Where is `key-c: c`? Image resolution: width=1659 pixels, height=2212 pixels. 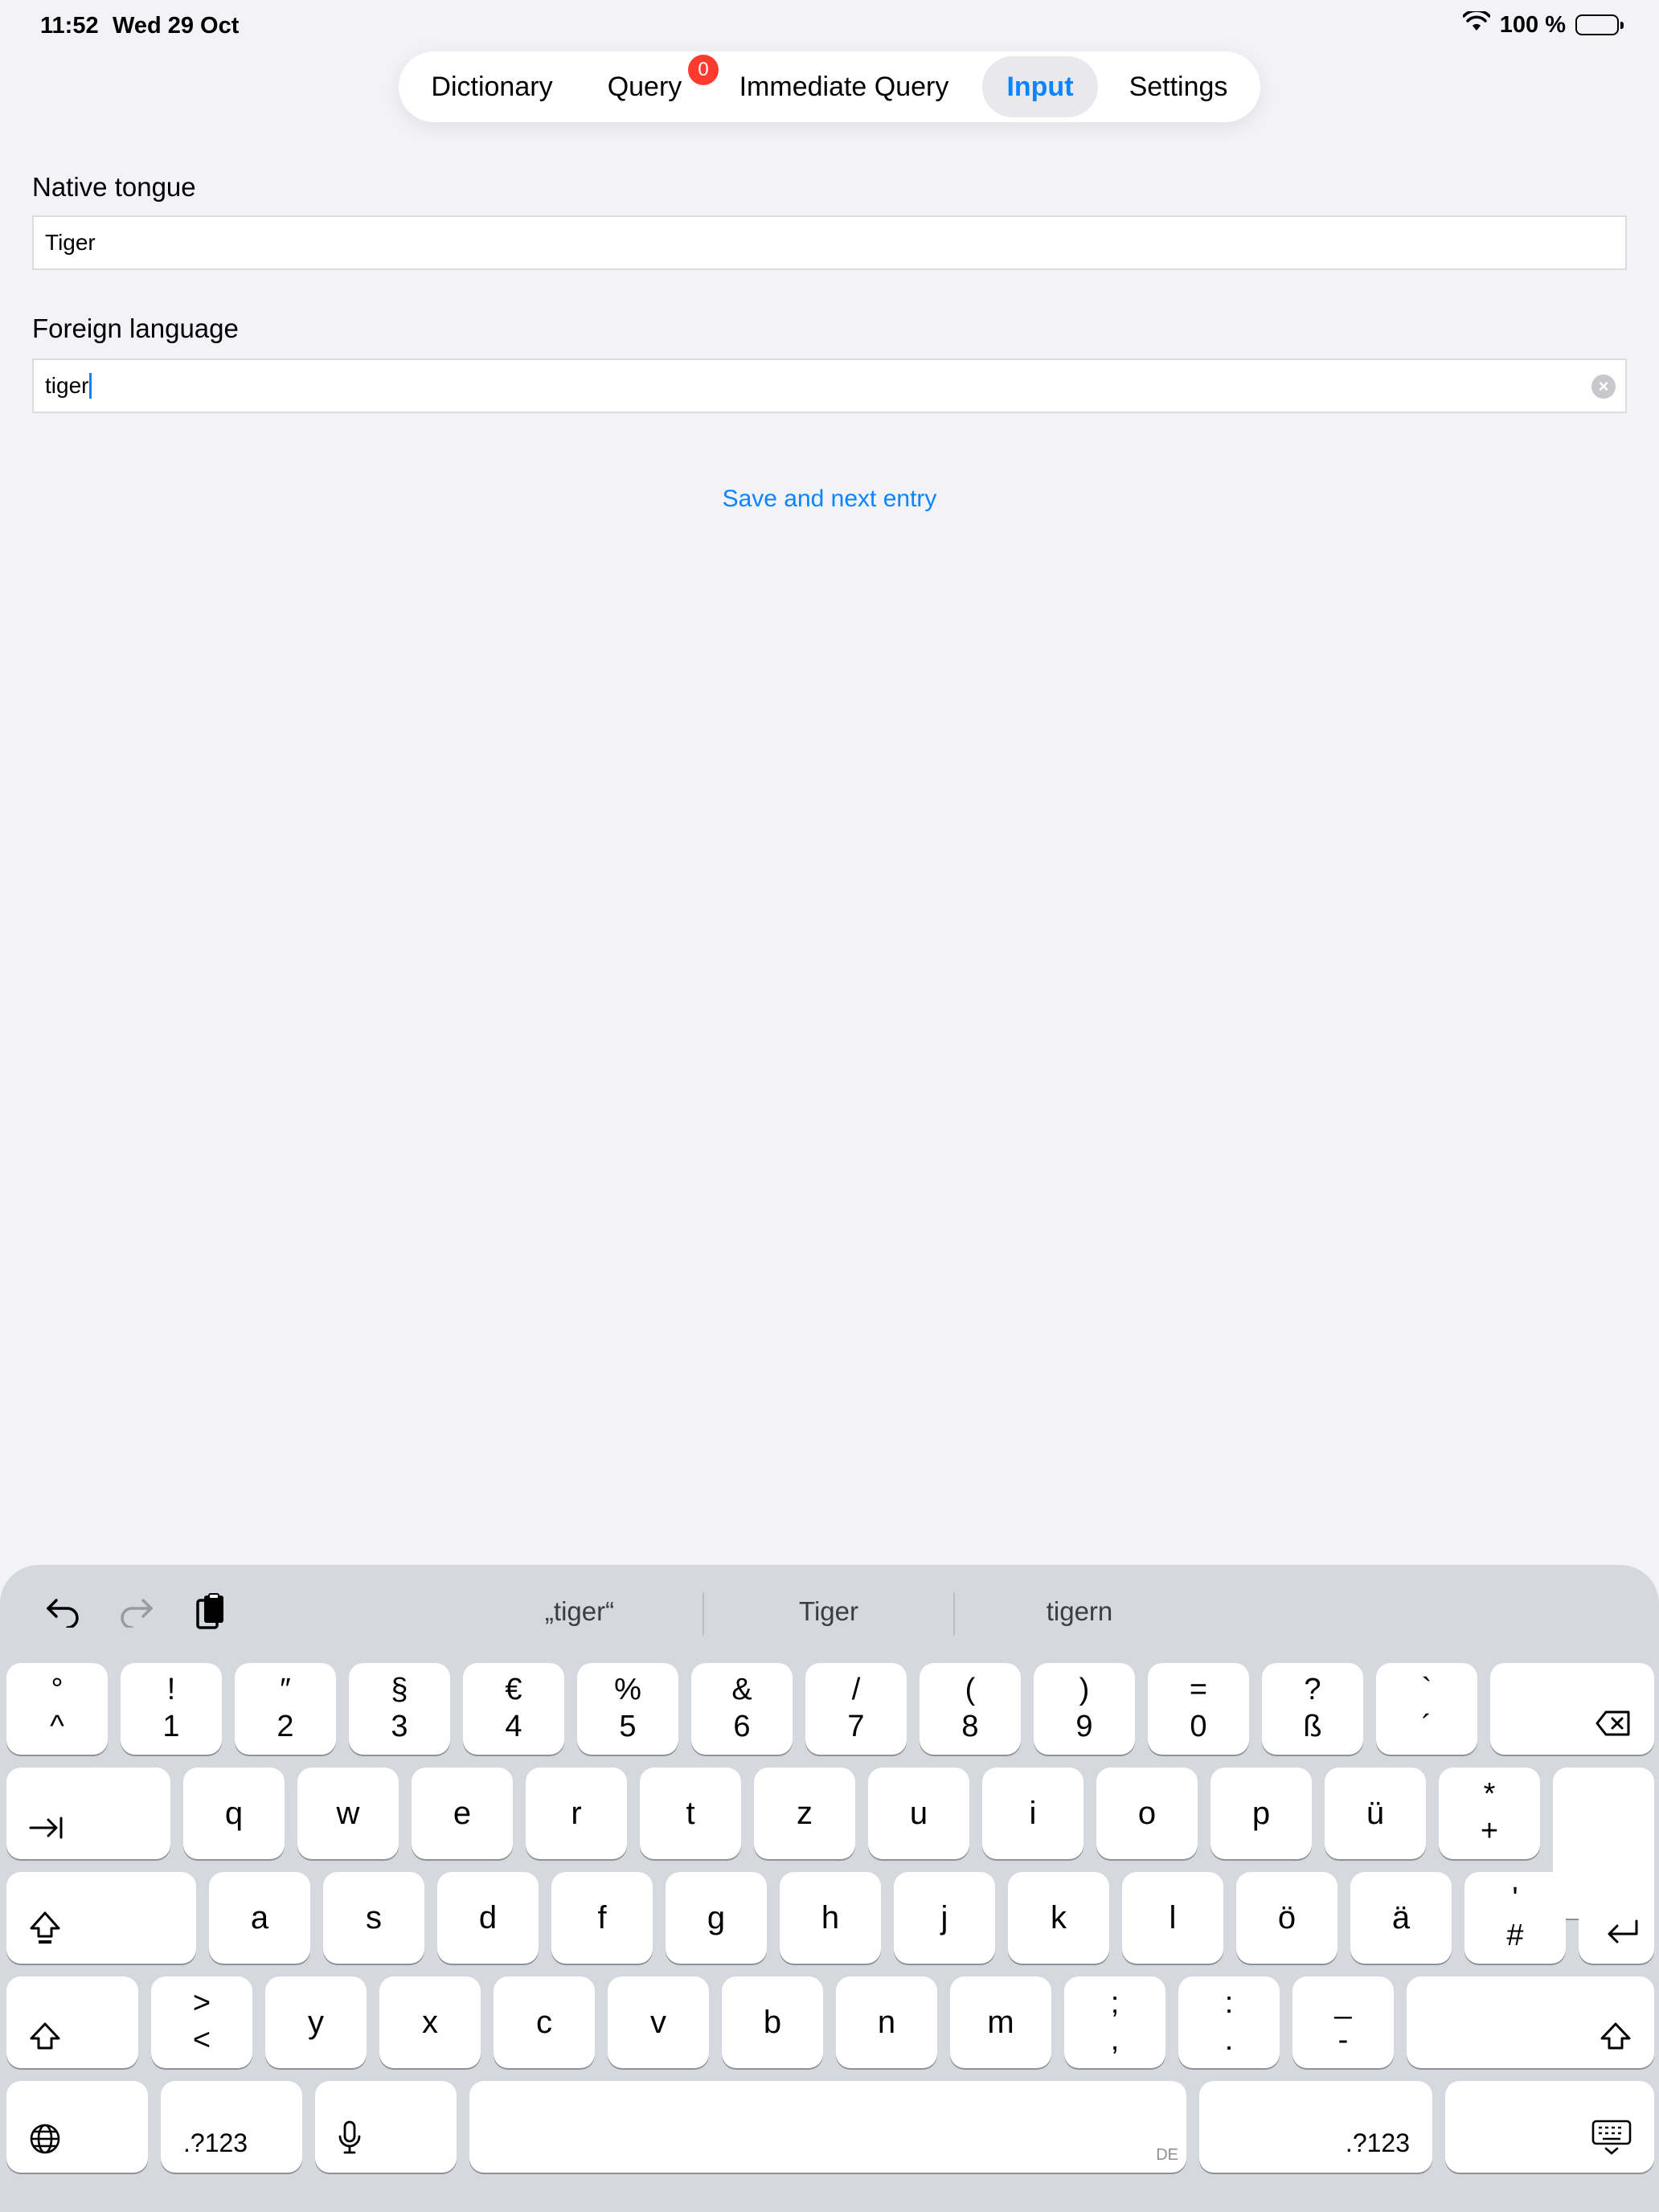 key-c: c is located at coordinates (544, 2022).